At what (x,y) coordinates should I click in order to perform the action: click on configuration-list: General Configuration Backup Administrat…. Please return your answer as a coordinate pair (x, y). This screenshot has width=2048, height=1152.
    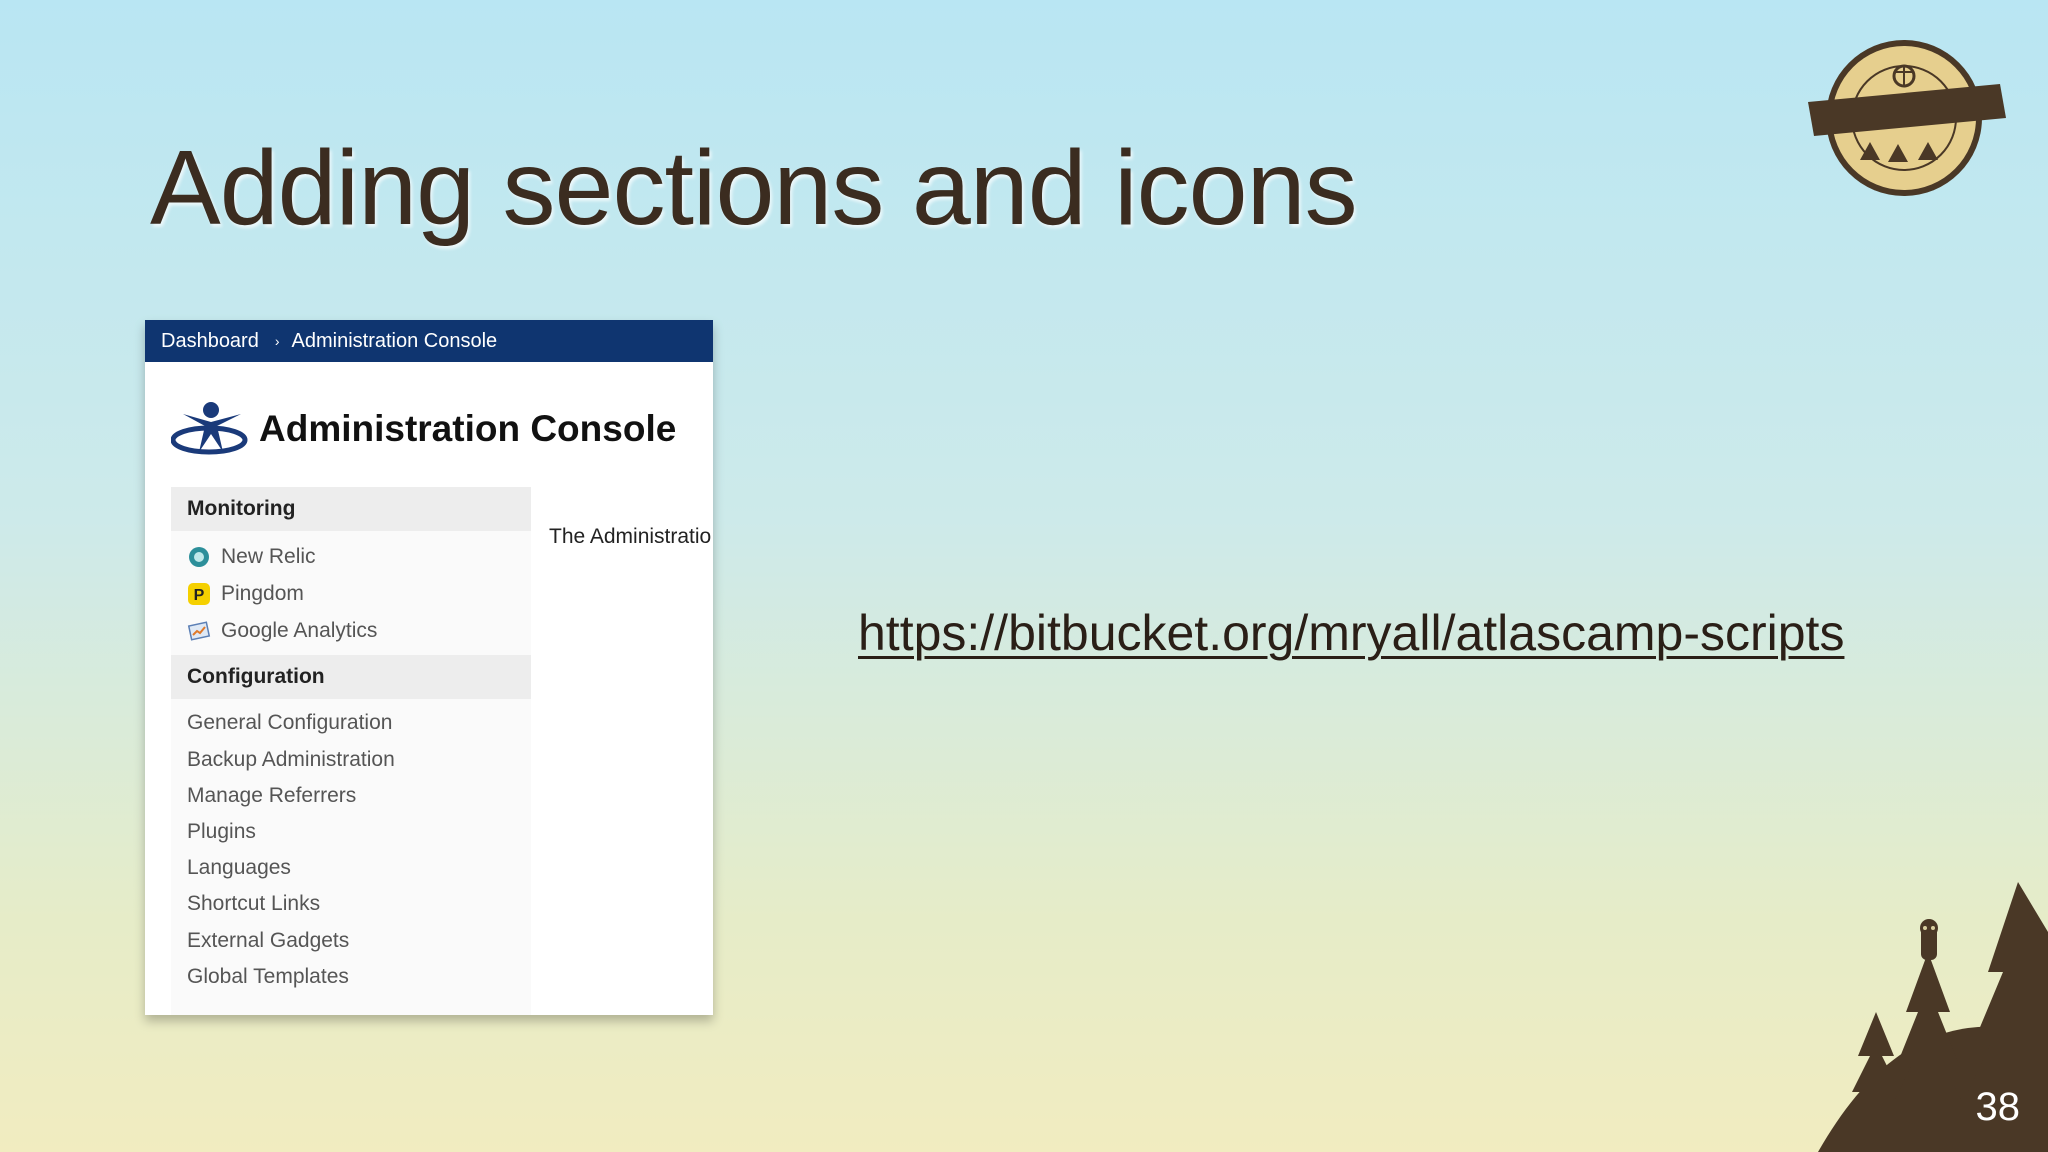
    Looking at the image, I should click on (351, 847).